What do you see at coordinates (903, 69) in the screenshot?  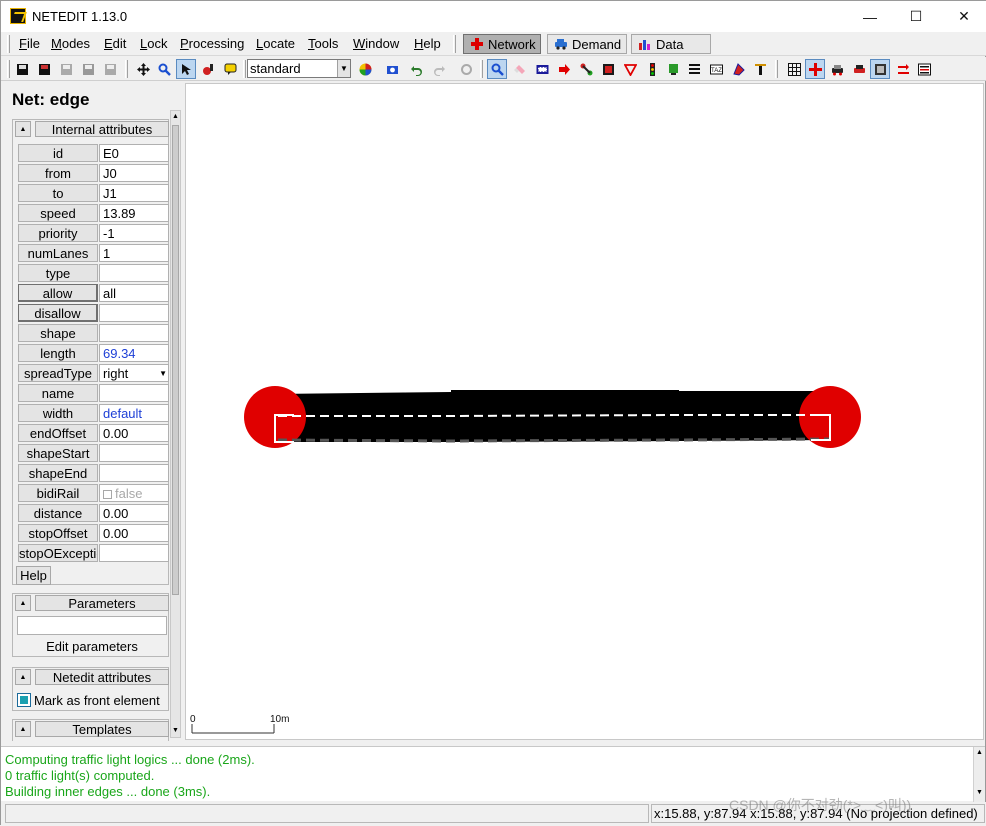 I see `toggle-chain-button` at bounding box center [903, 69].